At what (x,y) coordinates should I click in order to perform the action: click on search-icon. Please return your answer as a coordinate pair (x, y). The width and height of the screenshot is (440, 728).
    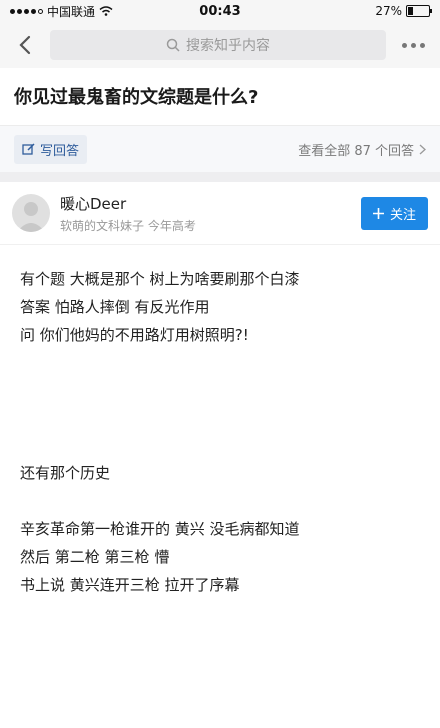
    Looking at the image, I should click on (173, 45).